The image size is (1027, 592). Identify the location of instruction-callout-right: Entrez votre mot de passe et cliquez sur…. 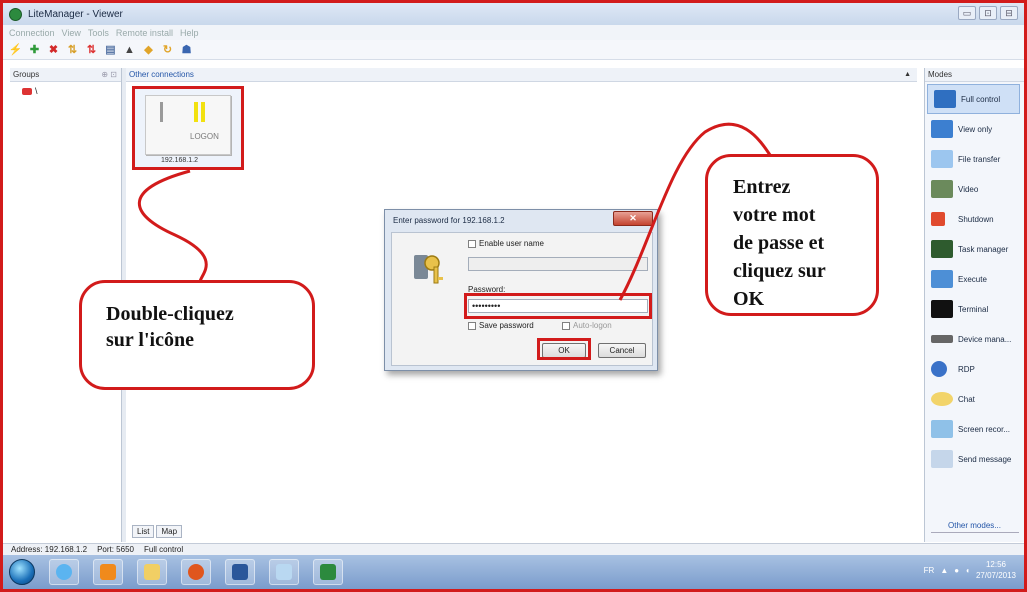
(792, 235).